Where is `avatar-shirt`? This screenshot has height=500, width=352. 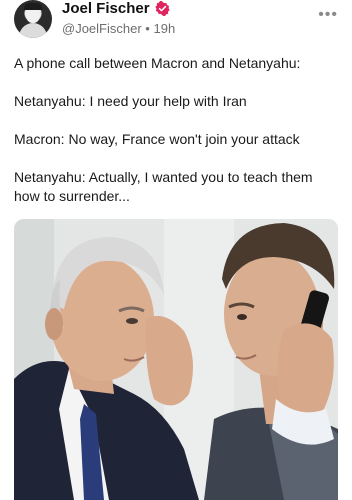
avatar-shirt is located at coordinates (33, 30).